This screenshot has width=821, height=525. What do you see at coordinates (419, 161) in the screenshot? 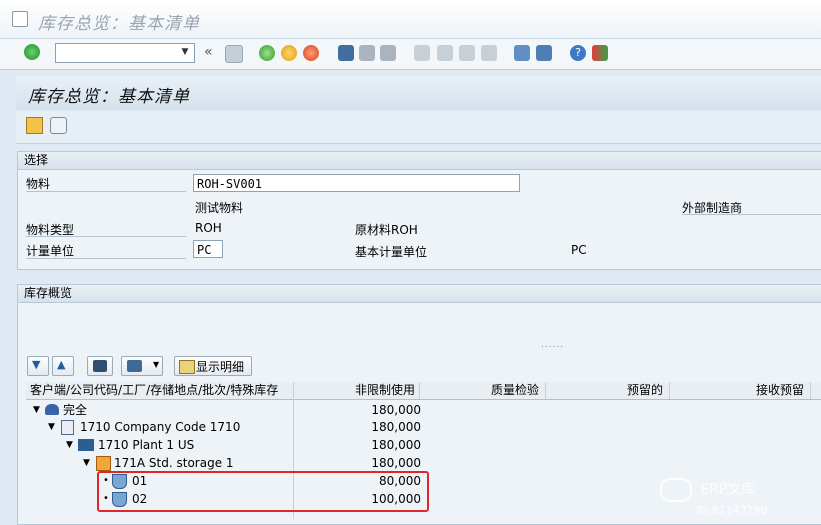
I see `selection-header: 选择` at bounding box center [419, 161].